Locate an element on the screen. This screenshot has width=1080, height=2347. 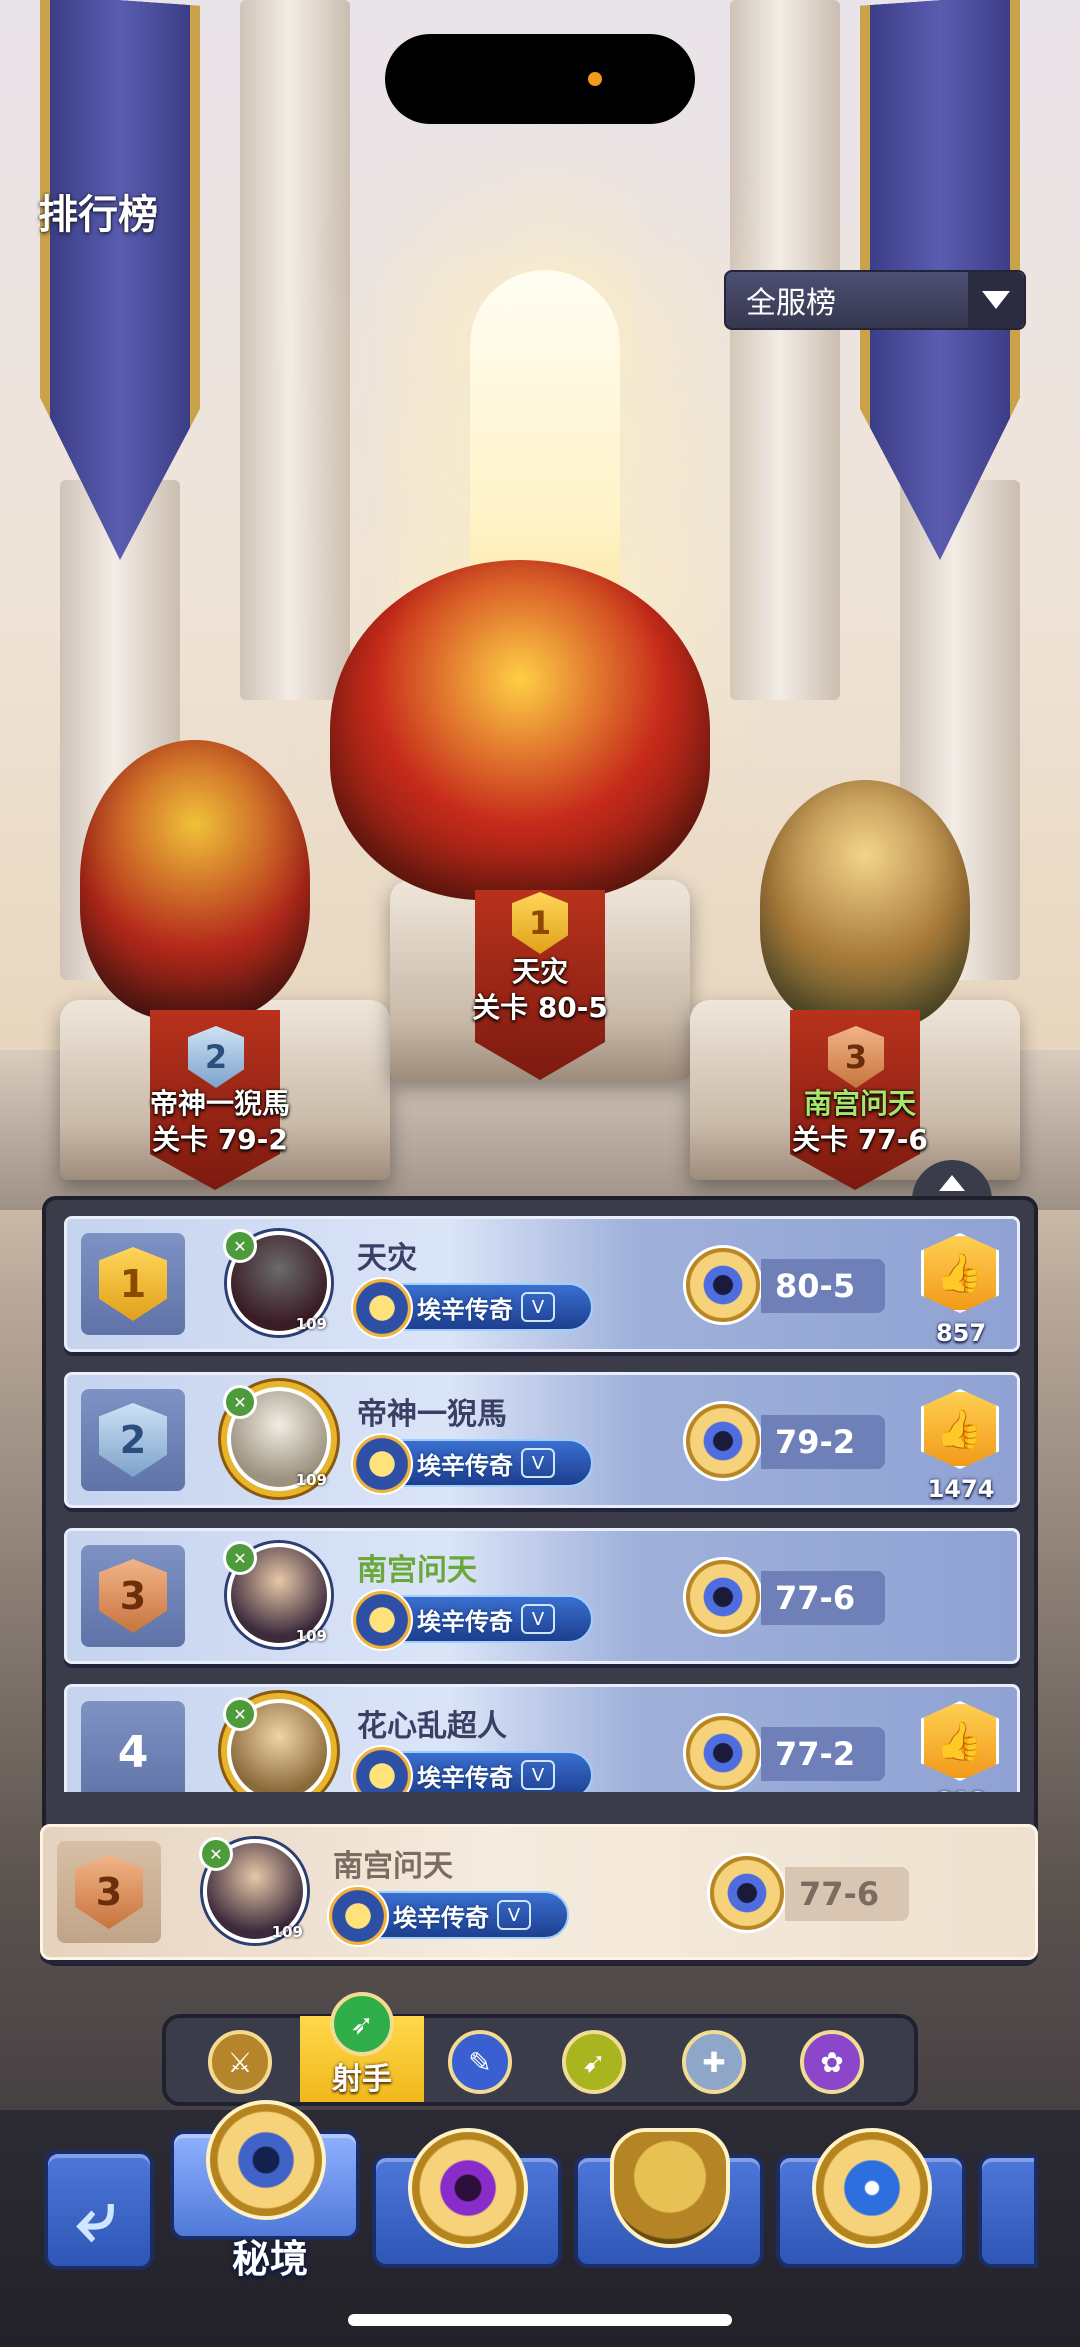
podium-stage-3: 关卡 77-6 is located at coordinates (860, 1139).